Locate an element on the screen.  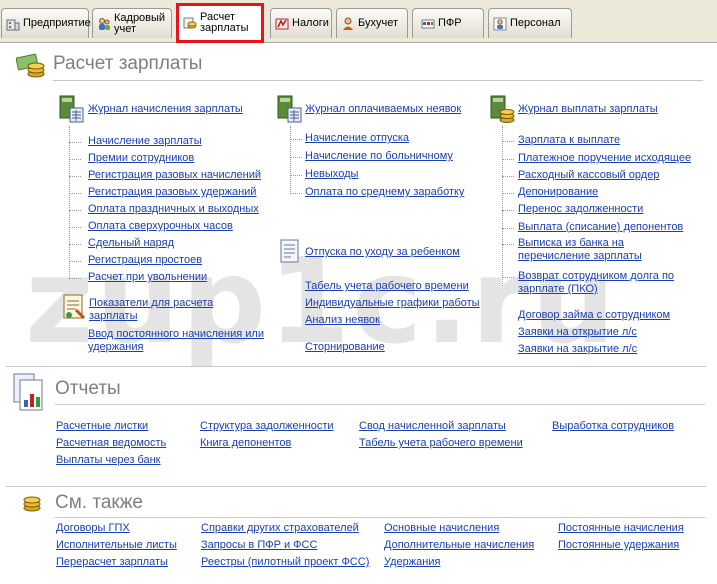
absence-item-link: Оплата по среднему заработку is located at coordinates (384, 192).